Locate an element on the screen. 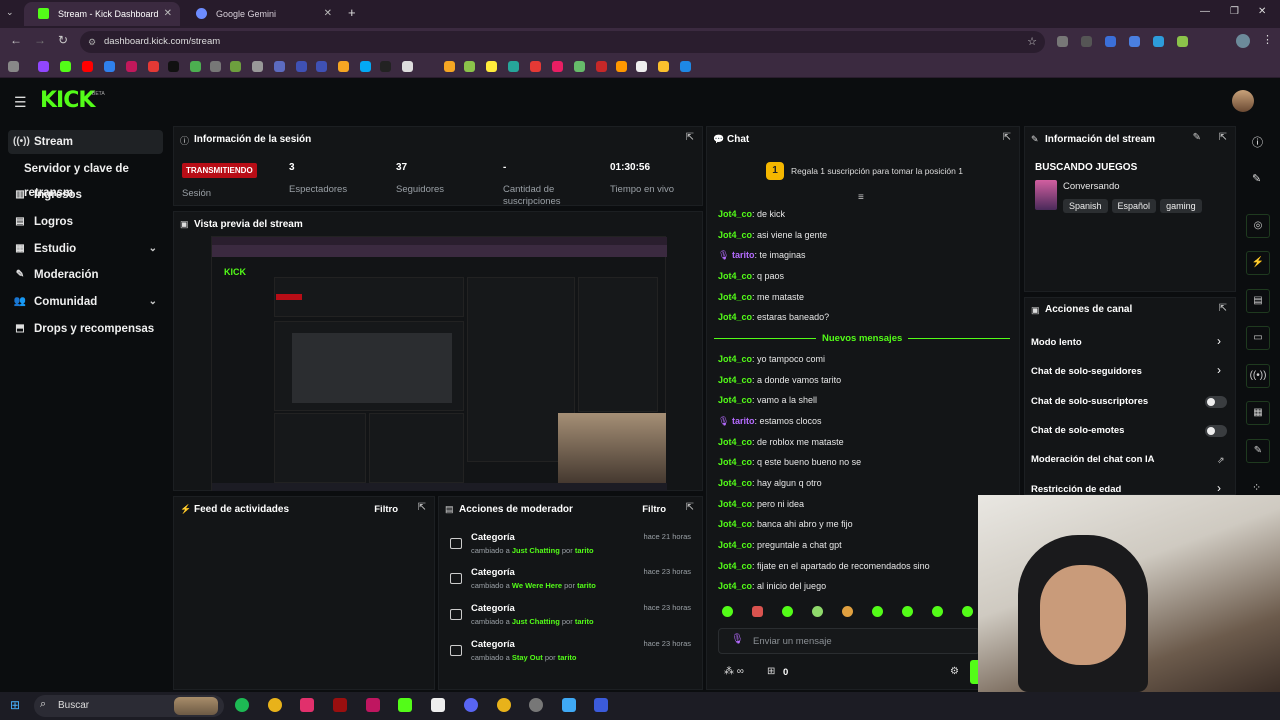  instagram-icon is located at coordinates (307, 705).